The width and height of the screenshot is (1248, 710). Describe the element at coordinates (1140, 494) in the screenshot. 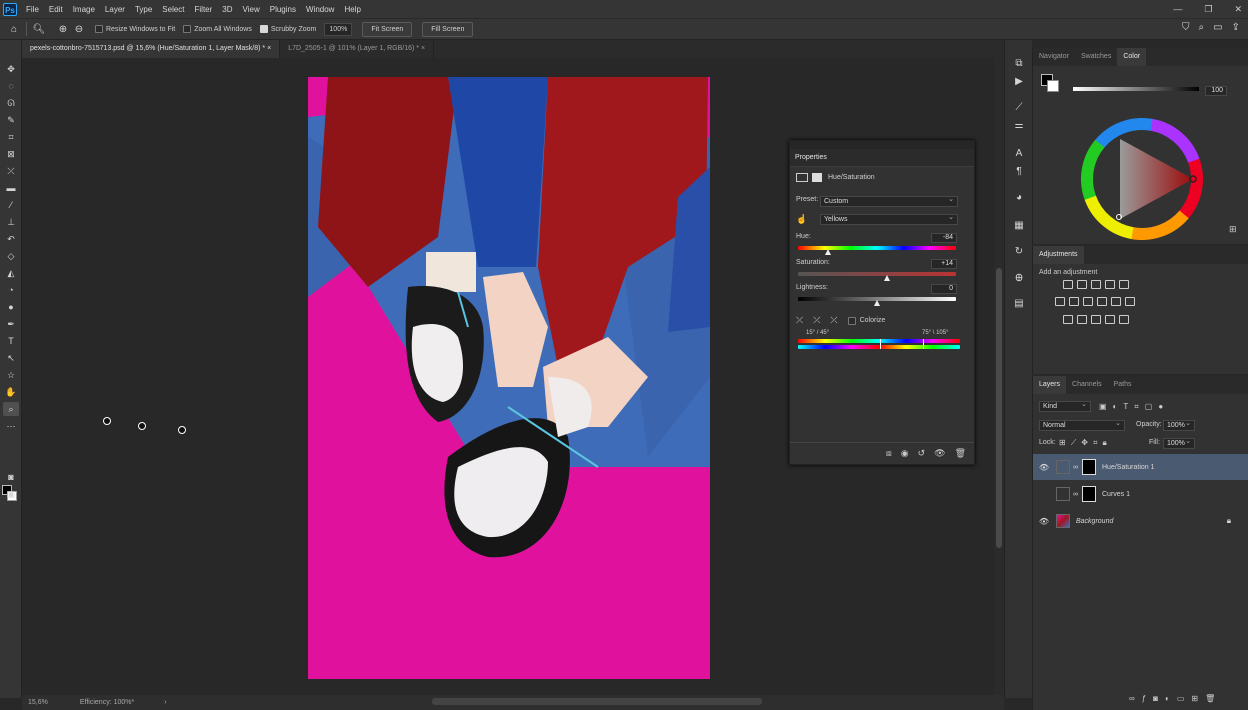

I see `layer-row: ∞ Curves 1` at that location.